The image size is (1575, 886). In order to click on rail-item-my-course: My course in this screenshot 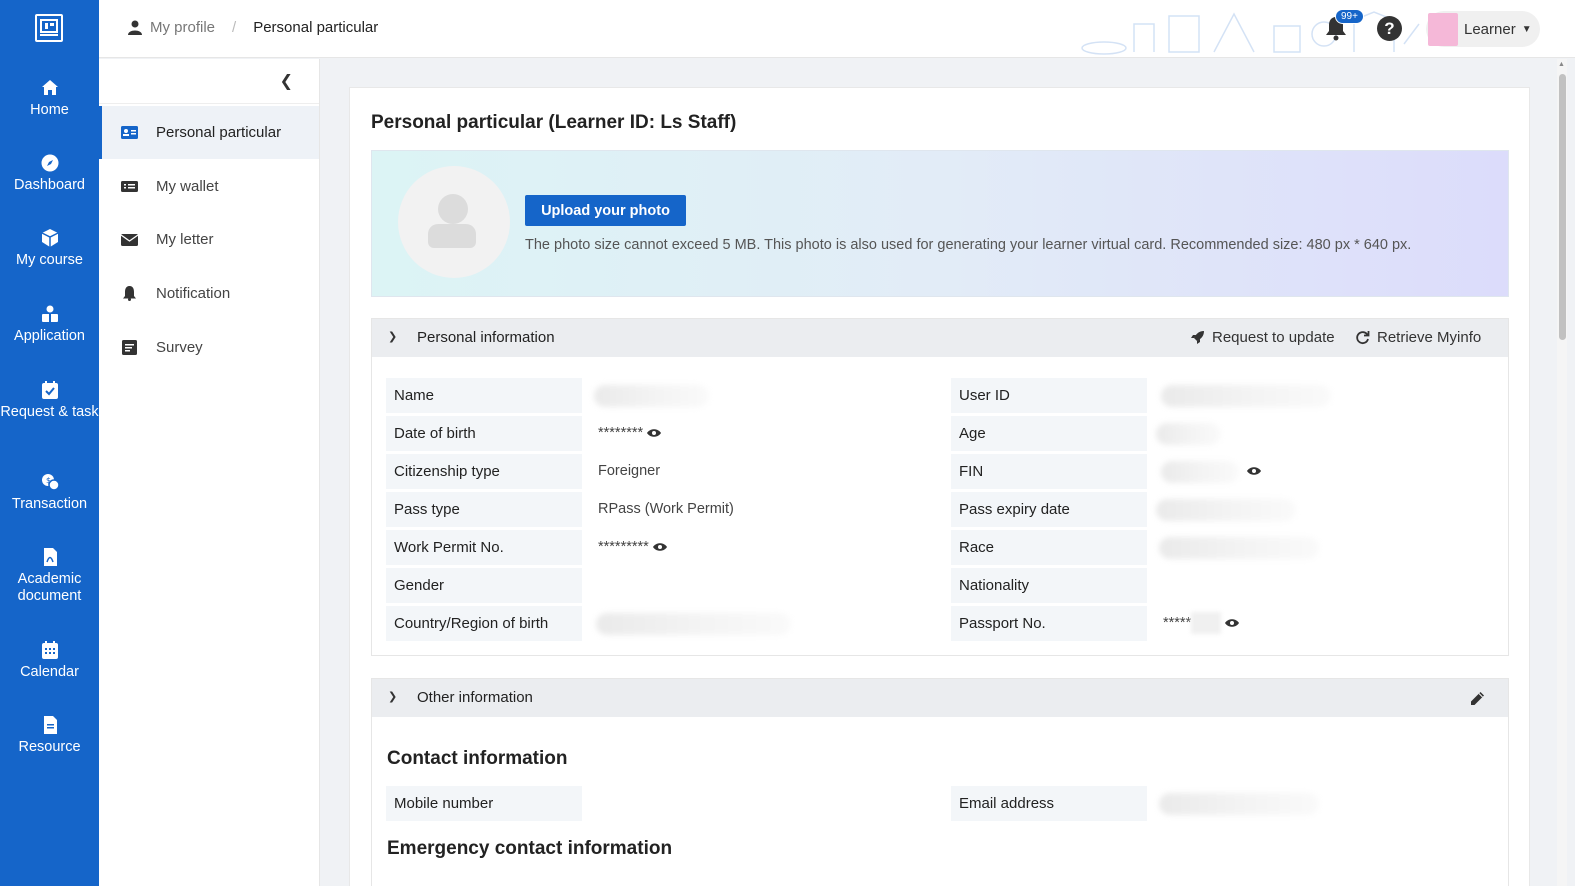, I will do `click(49, 248)`.